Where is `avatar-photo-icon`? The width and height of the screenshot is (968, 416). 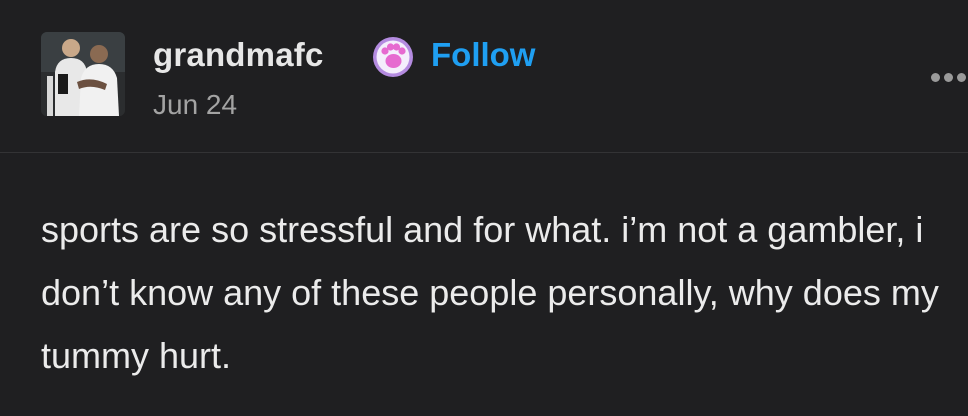 avatar-photo-icon is located at coordinates (83, 74).